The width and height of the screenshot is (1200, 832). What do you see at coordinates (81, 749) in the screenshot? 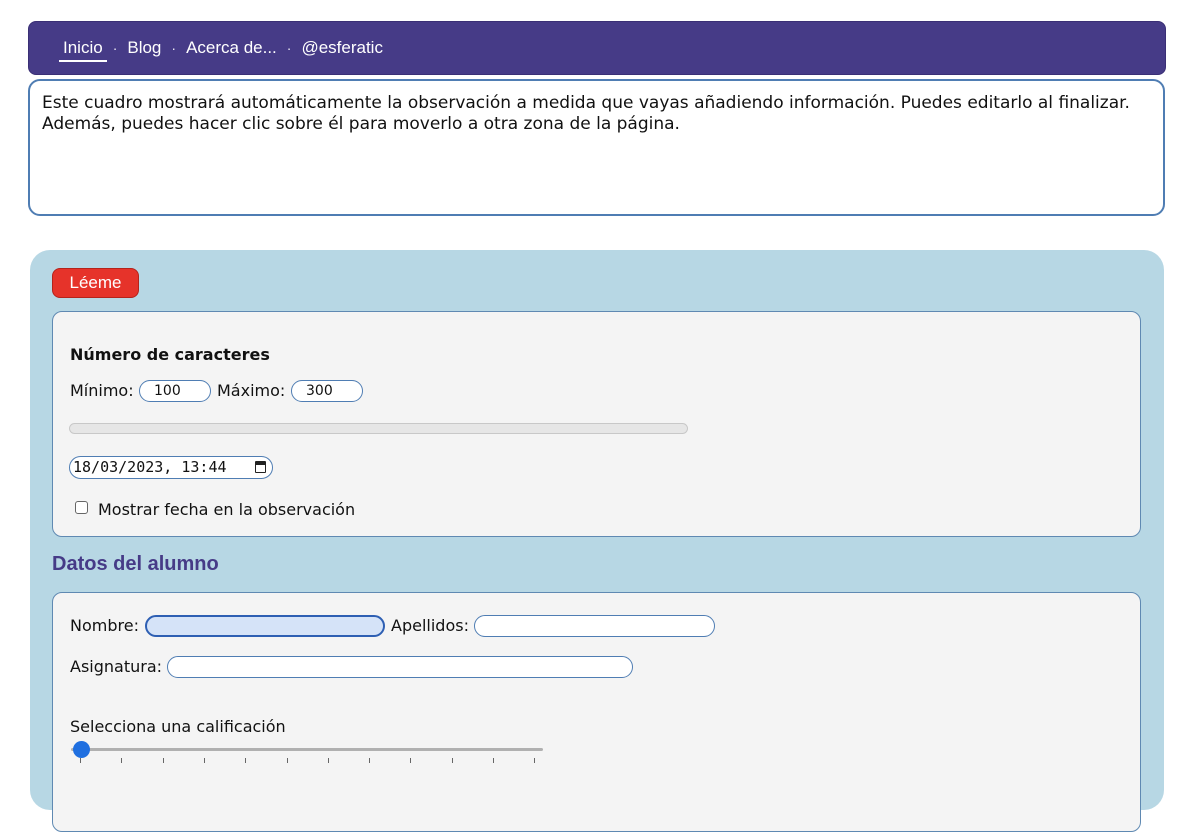
I see `grade-slider-thumb` at bounding box center [81, 749].